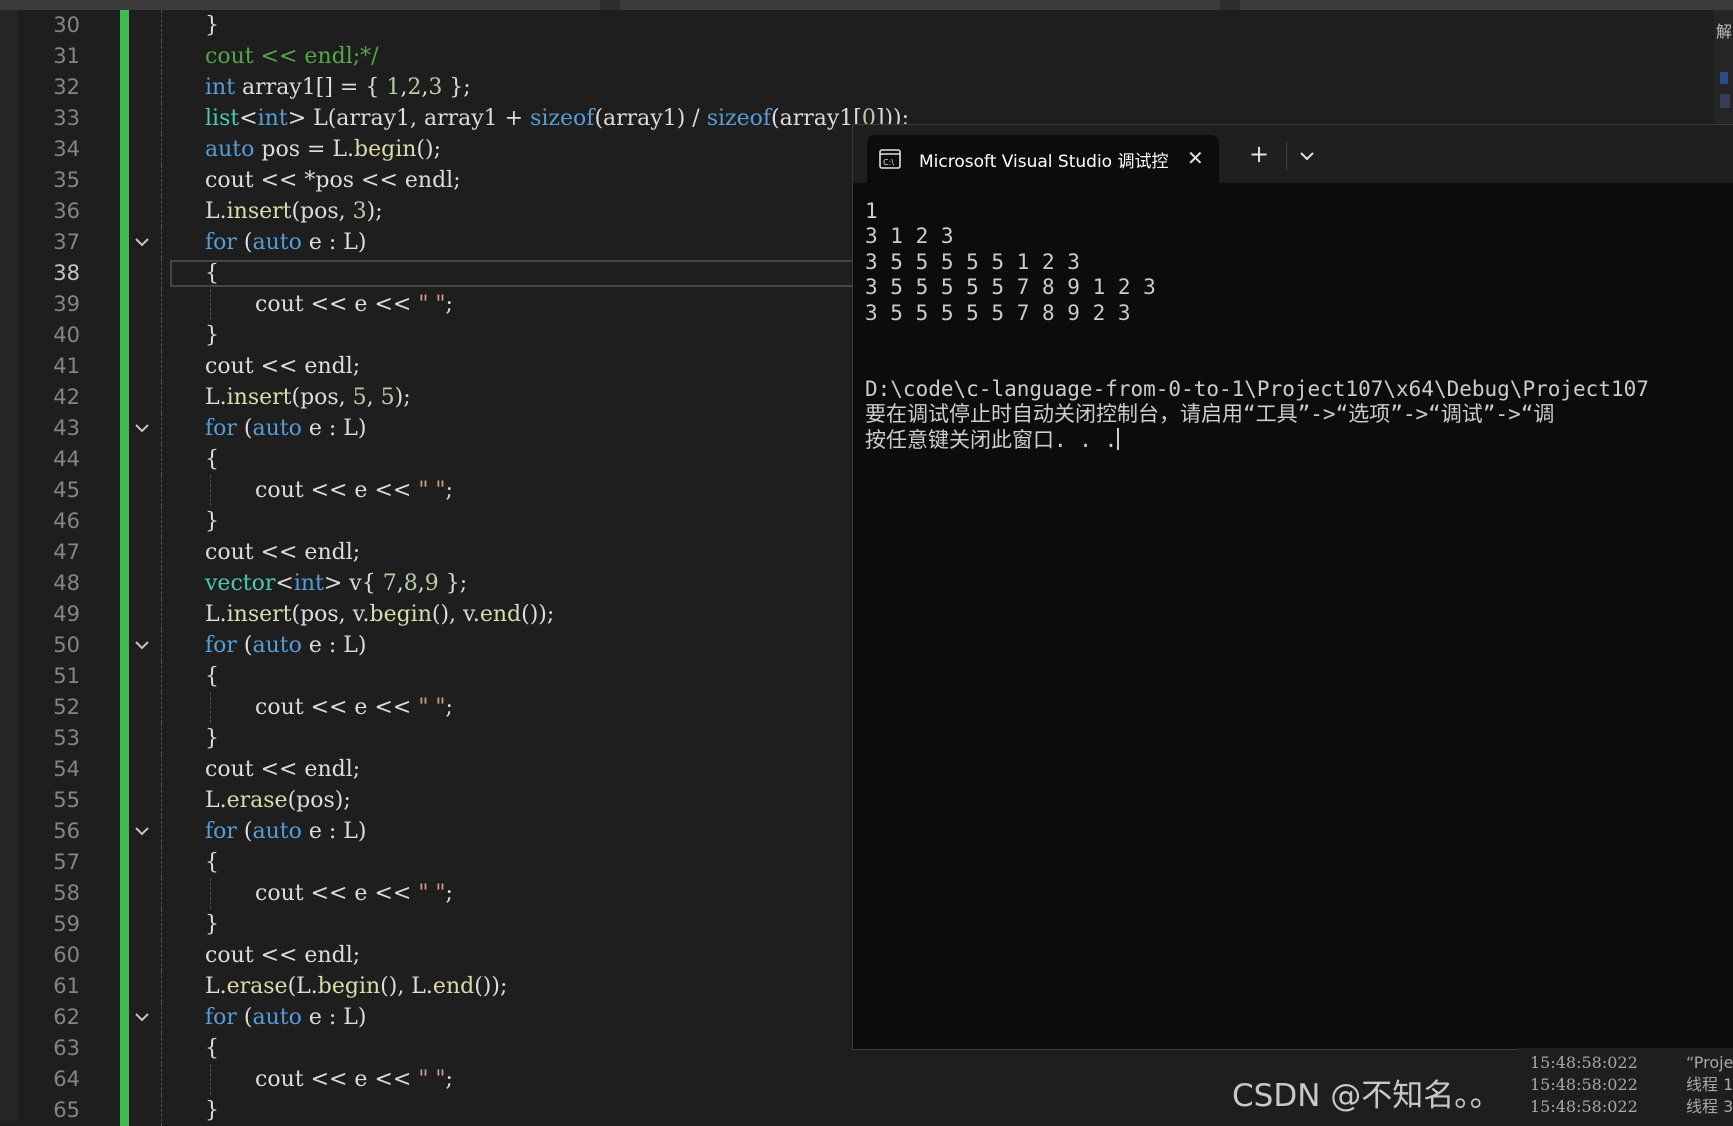 The height and width of the screenshot is (1126, 1733). What do you see at coordinates (379, 614) in the screenshot?
I see `code-text: L.insert(pos, v.begin(), v.end());` at bounding box center [379, 614].